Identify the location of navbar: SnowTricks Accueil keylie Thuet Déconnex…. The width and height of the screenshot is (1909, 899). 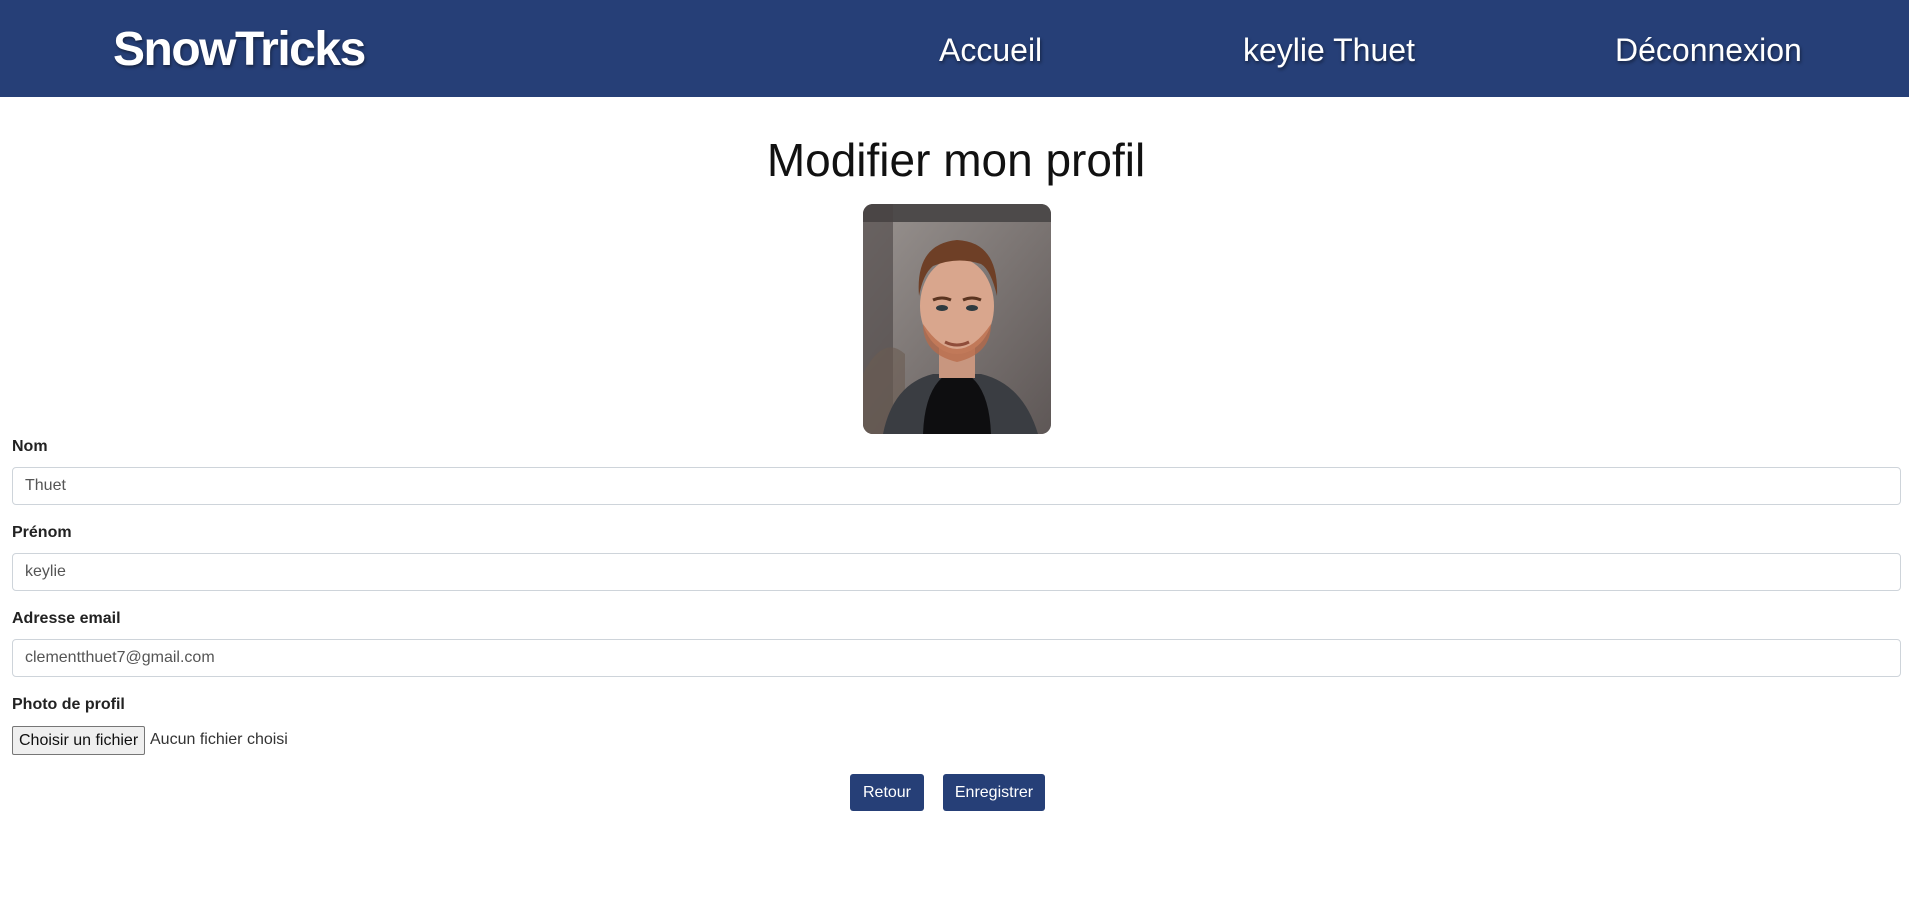
(954, 48).